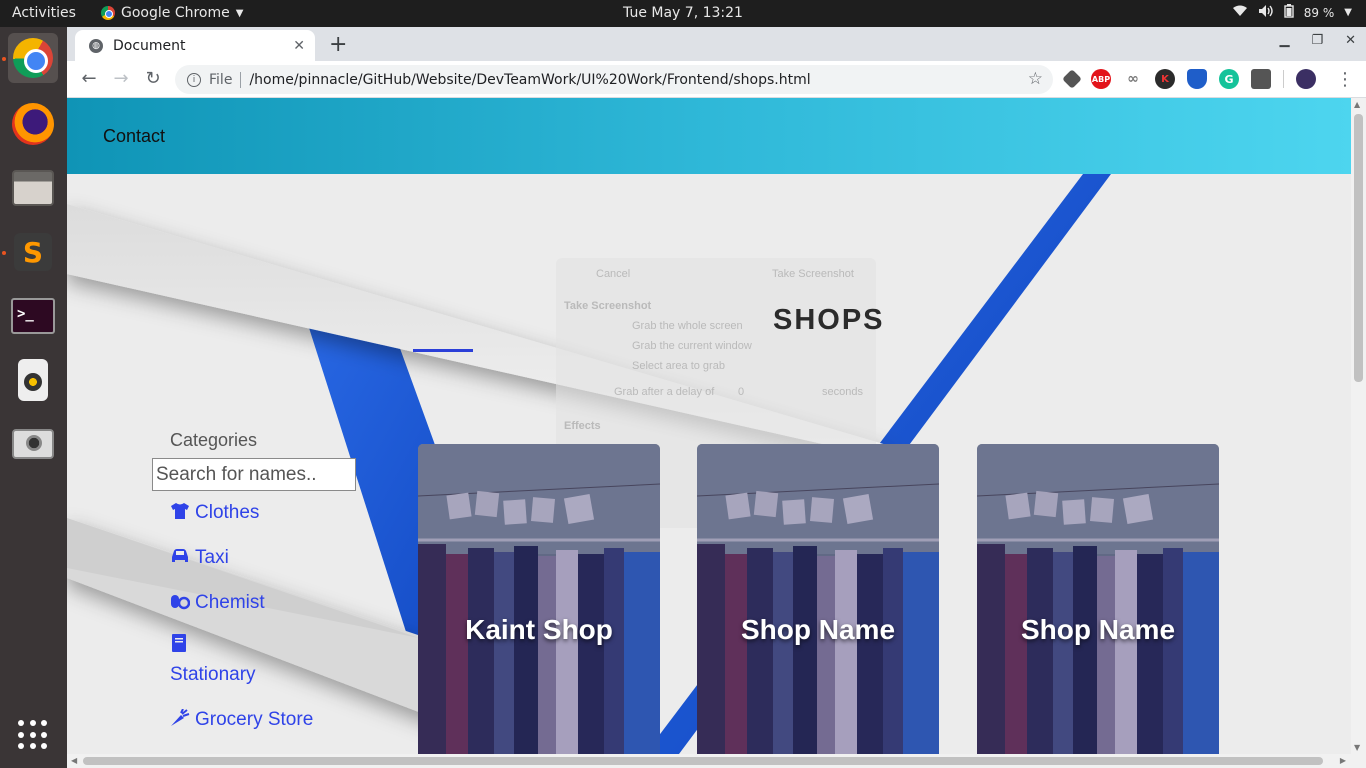 The width and height of the screenshot is (1366, 768). I want to click on ghost-effects: Effects, so click(582, 426).